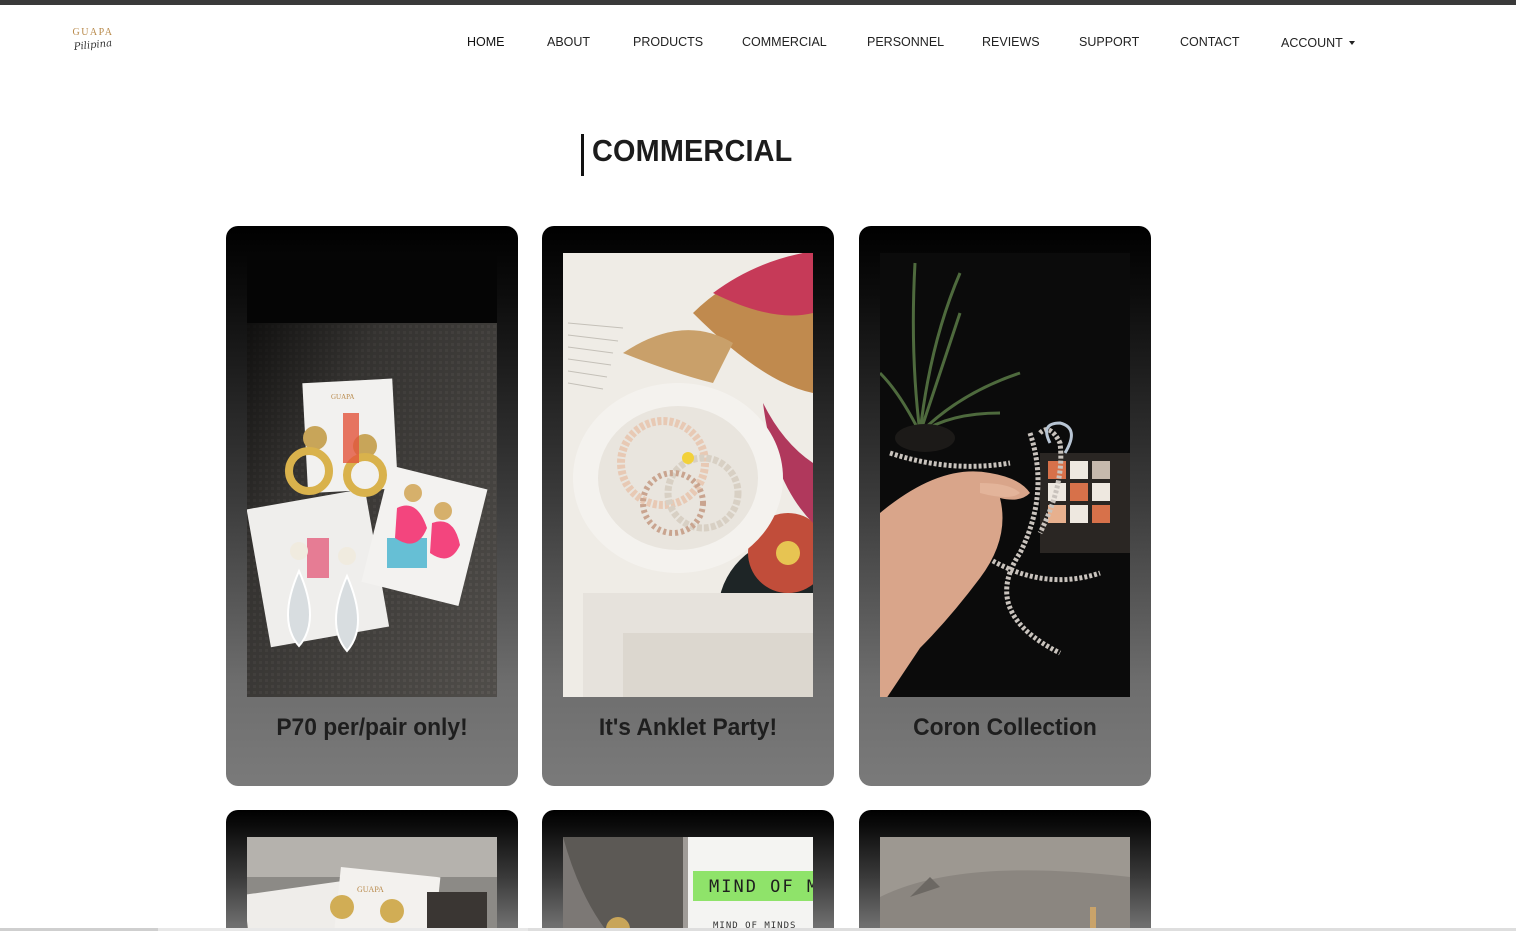  What do you see at coordinates (372, 884) in the screenshot?
I see `card-photo-earrings-2: GUAPA` at bounding box center [372, 884].